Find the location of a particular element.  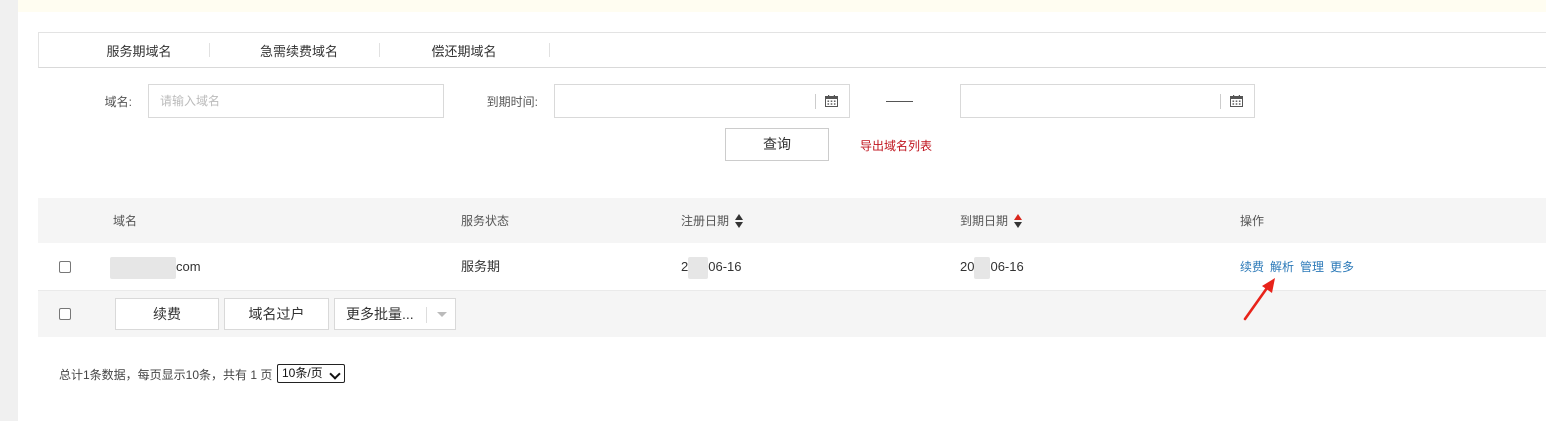

more-link: 更多 is located at coordinates (1342, 267).